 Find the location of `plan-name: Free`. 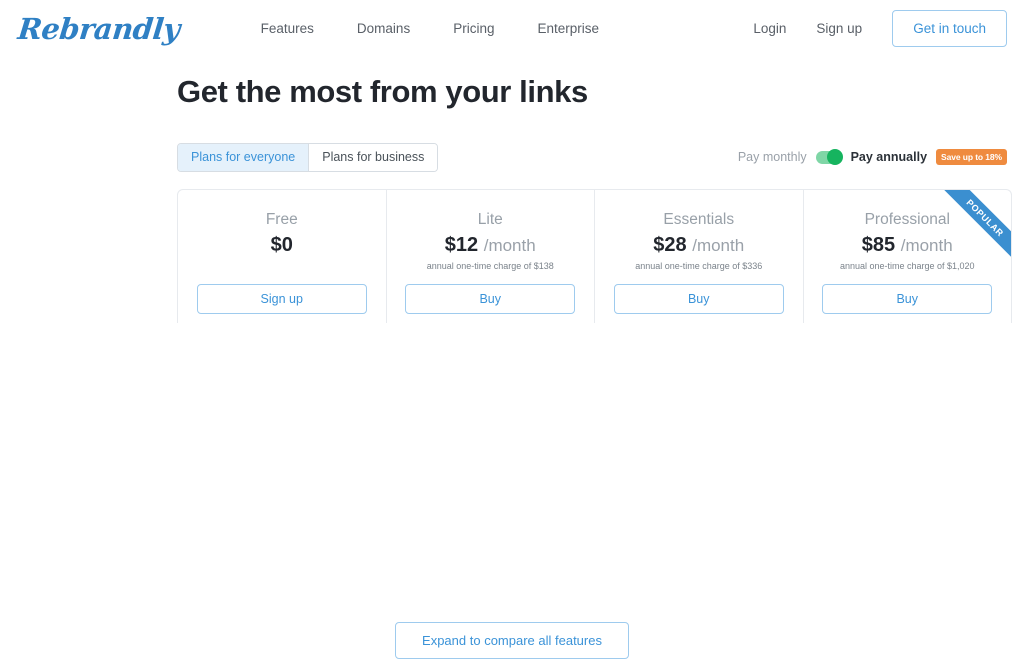

plan-name: Free is located at coordinates (281, 219).